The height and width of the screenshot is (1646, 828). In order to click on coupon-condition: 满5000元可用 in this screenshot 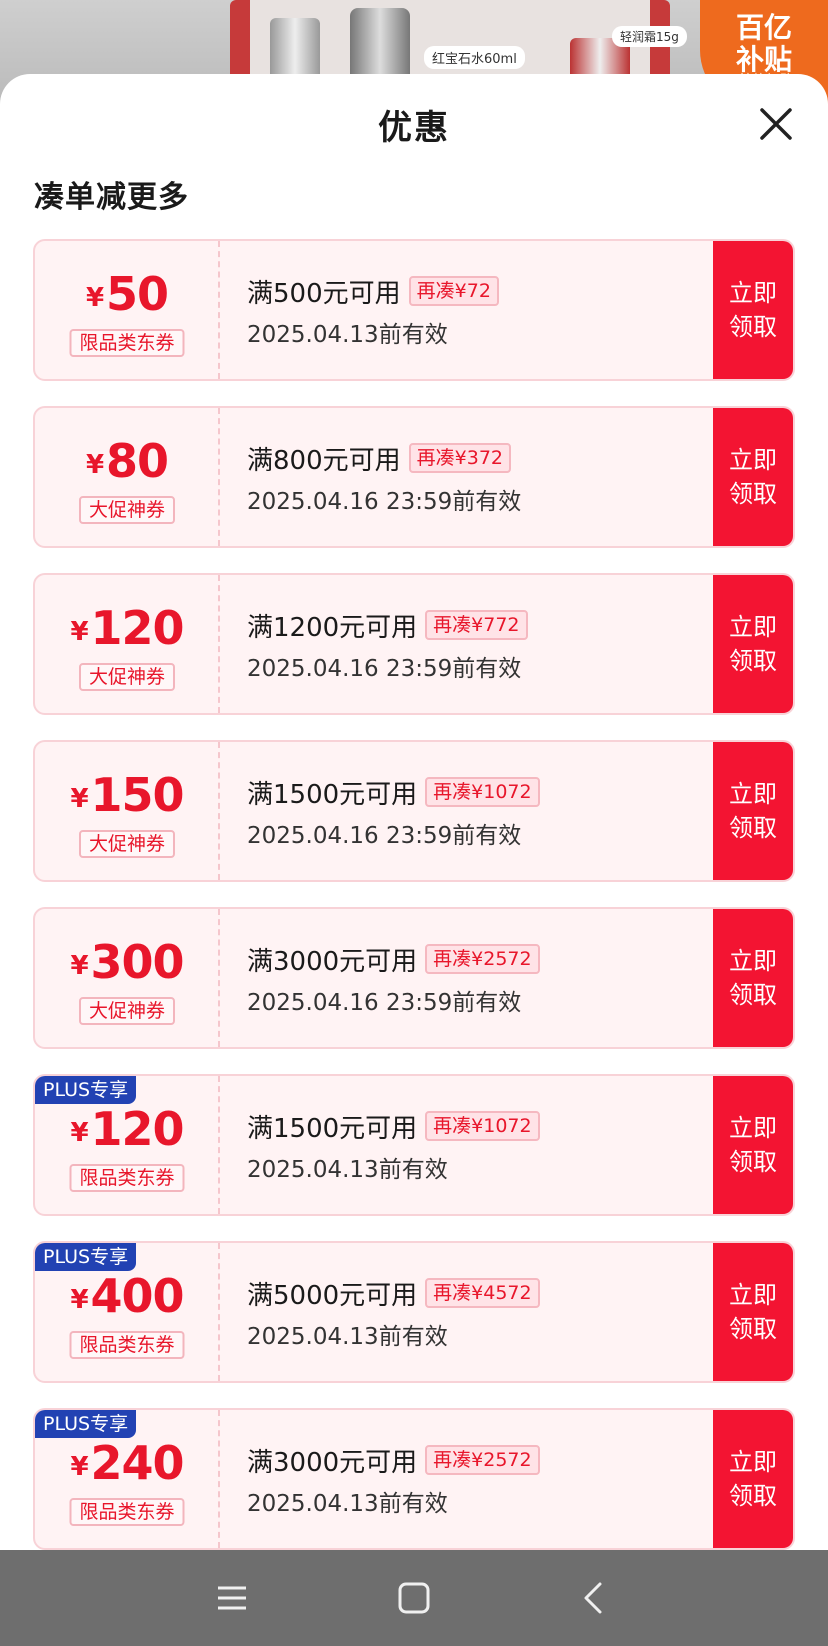, I will do `click(332, 1295)`.